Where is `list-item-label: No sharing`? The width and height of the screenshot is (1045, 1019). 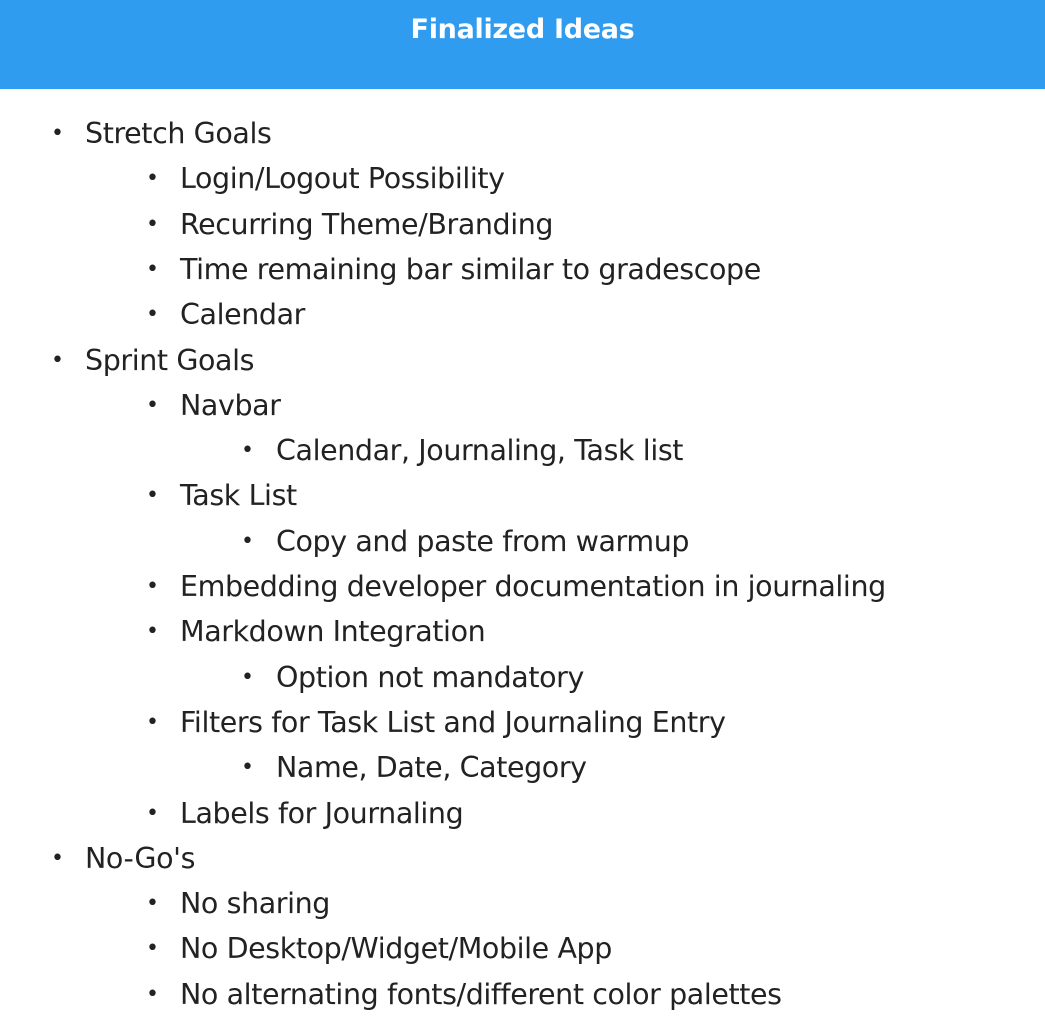
list-item-label: No sharing is located at coordinates (255, 904).